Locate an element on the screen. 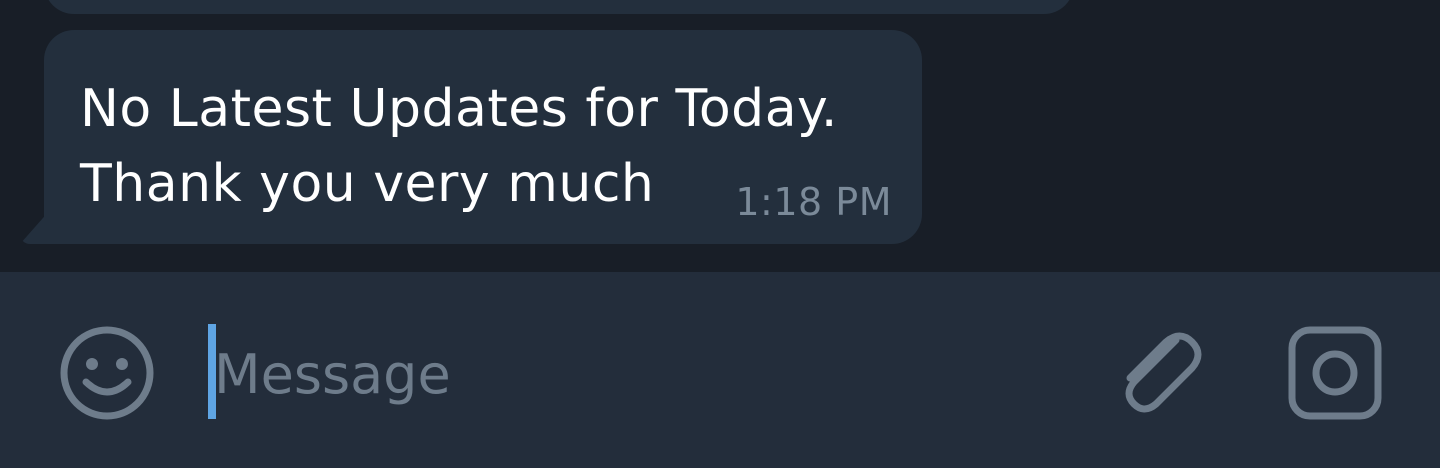 The height and width of the screenshot is (468, 1440). camera-icon is located at coordinates (1335, 373).